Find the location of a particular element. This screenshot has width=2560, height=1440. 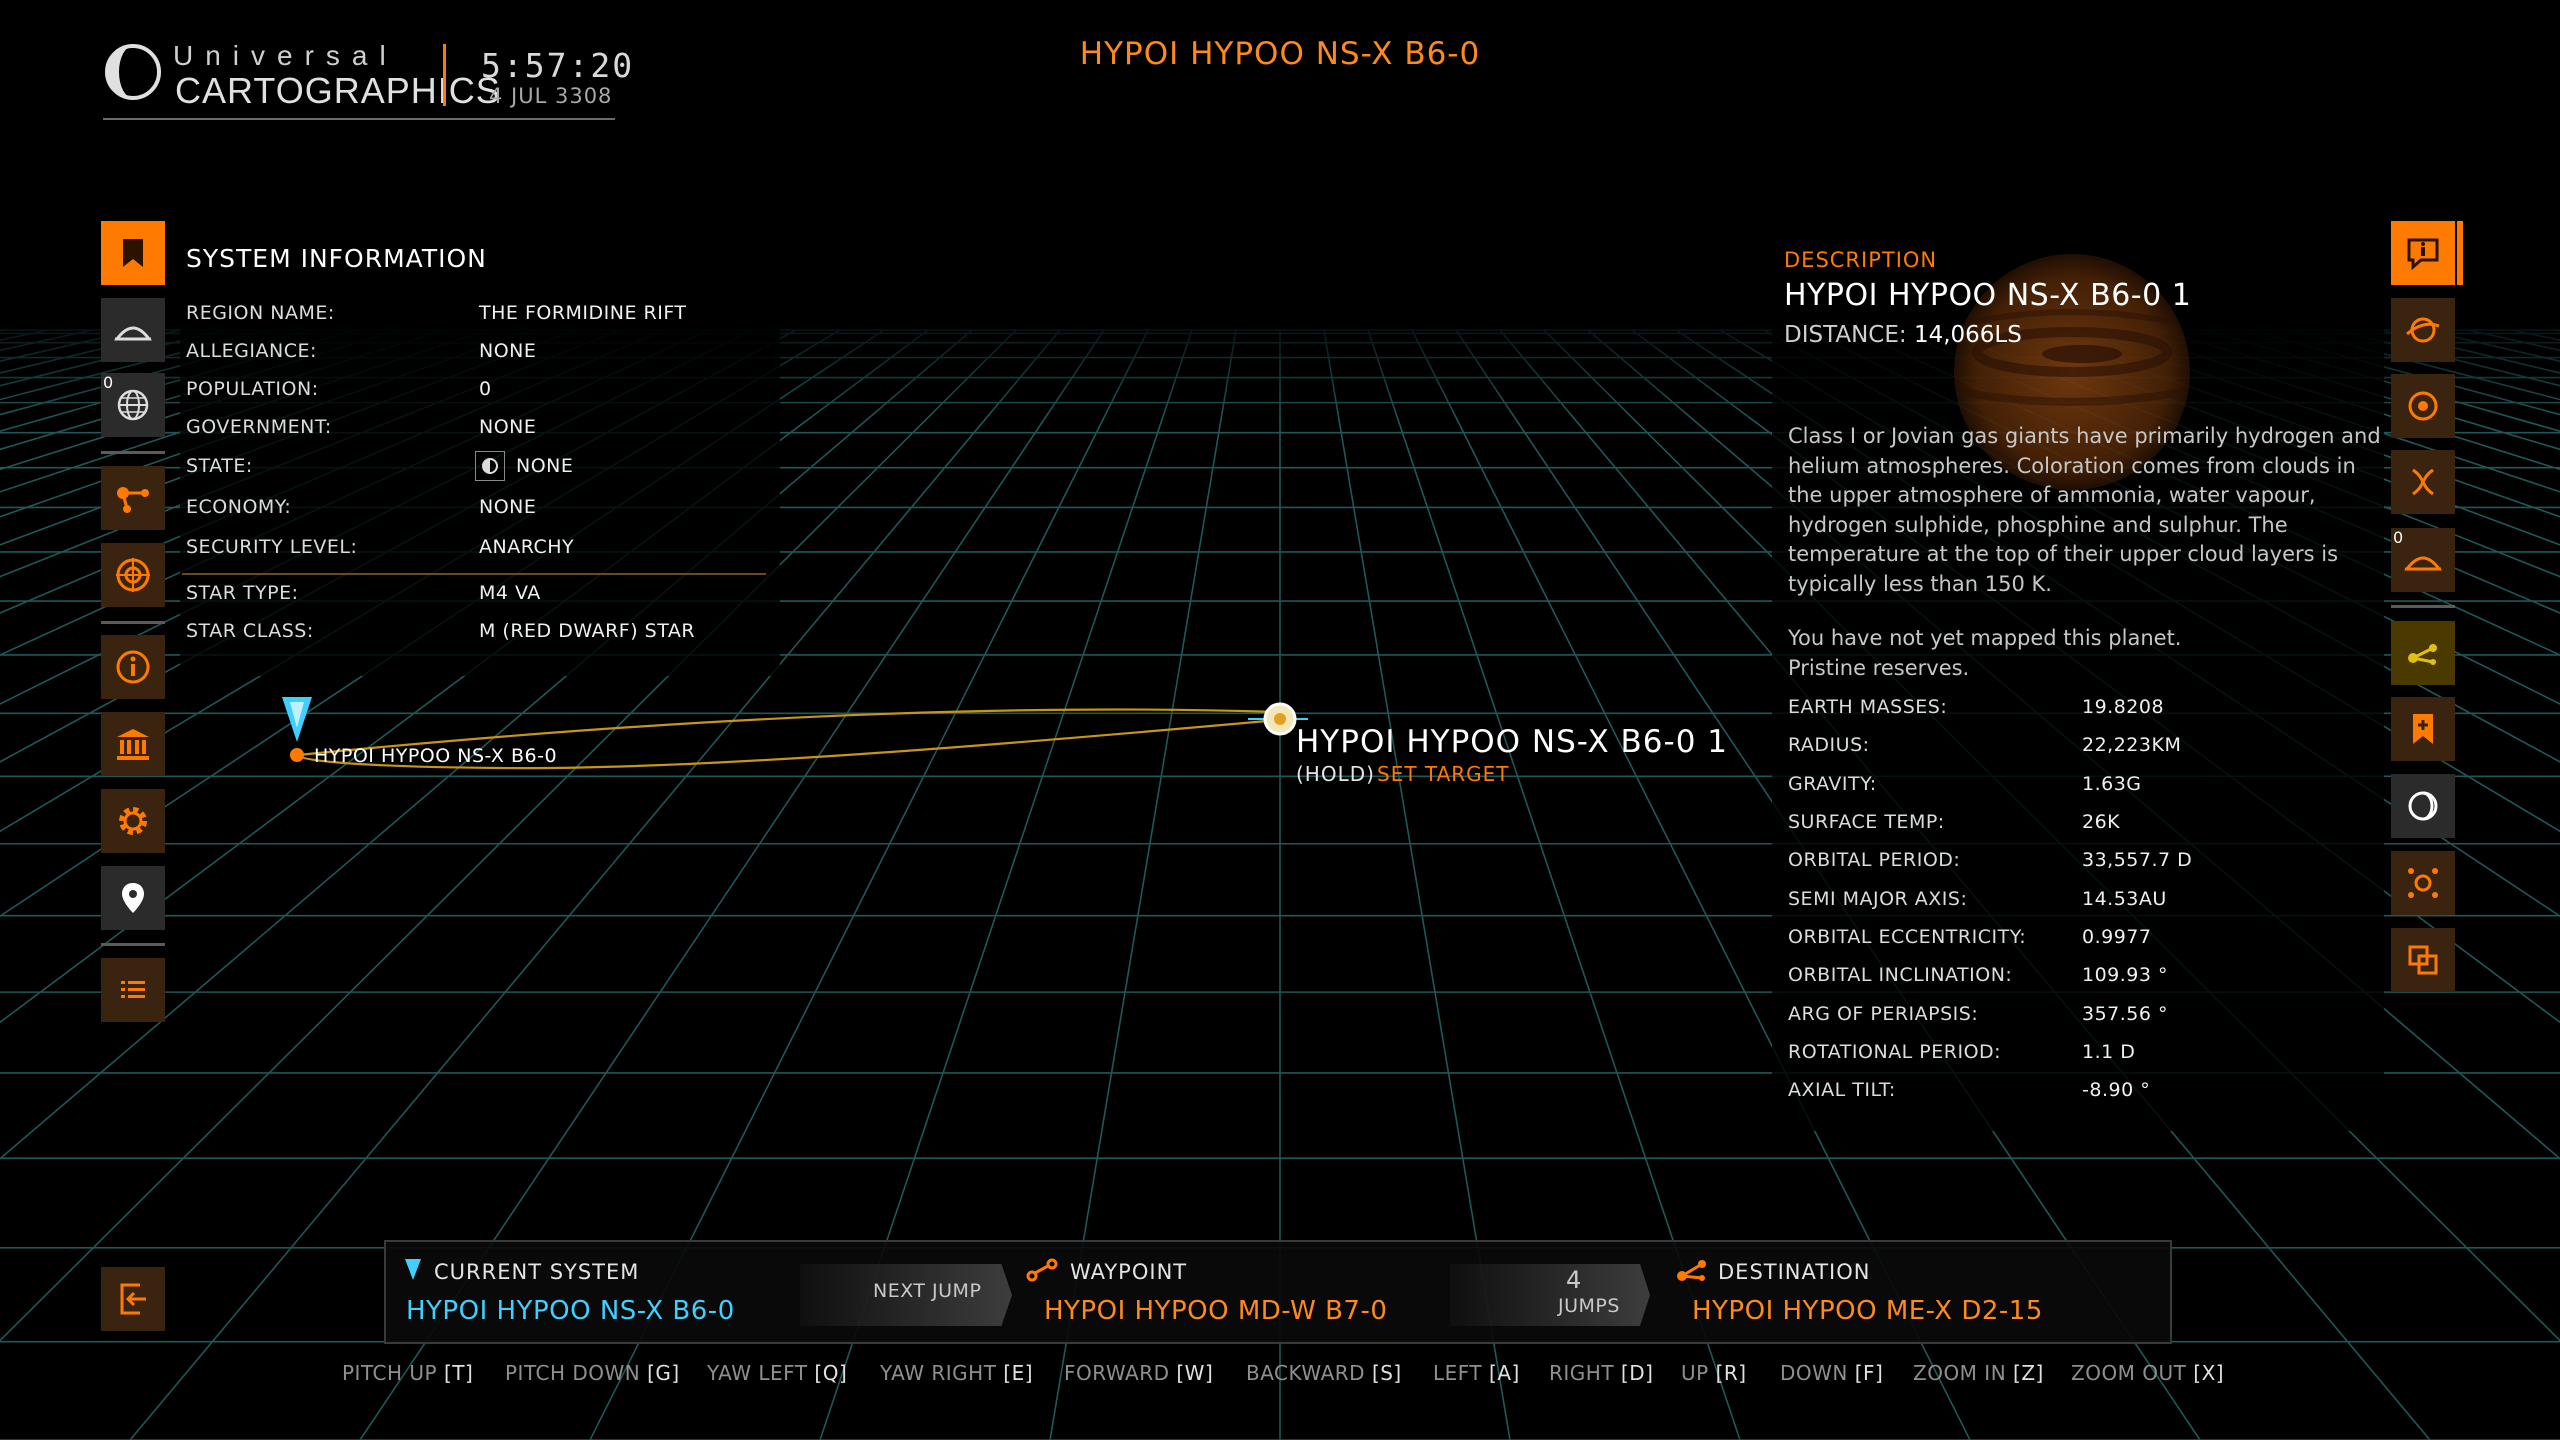

star-class-label: STAR CLASS: is located at coordinates (250, 631).